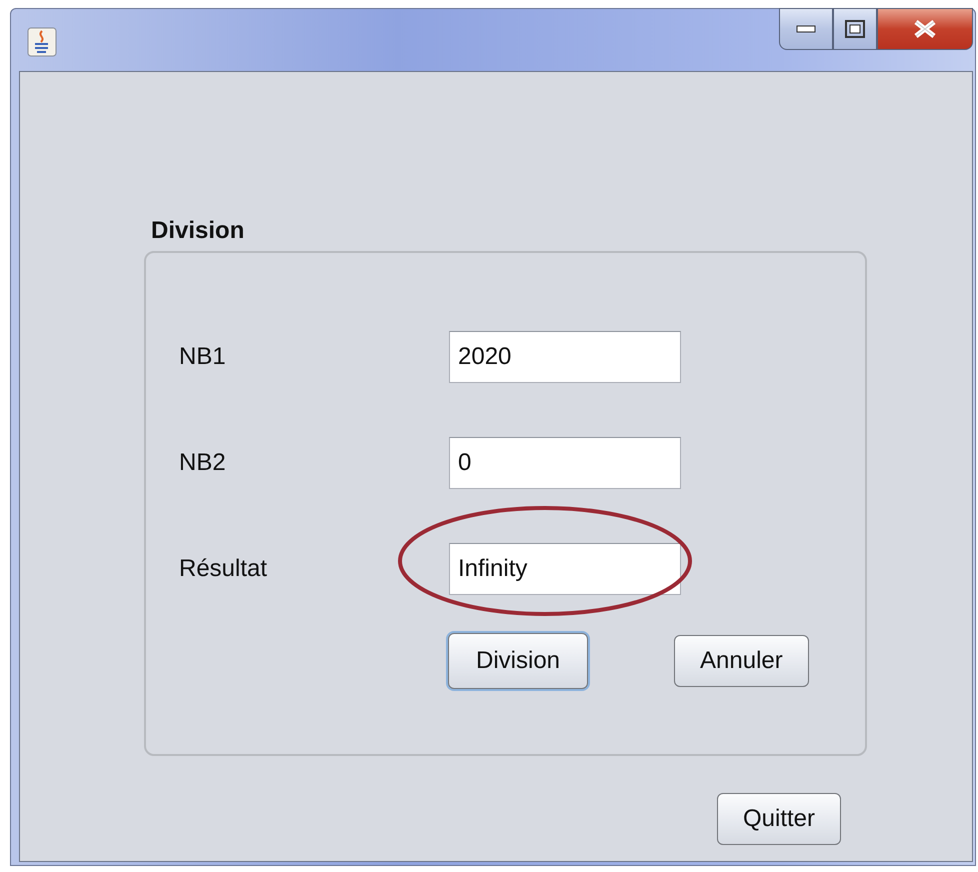  I want to click on close-icon, so click(925, 29).